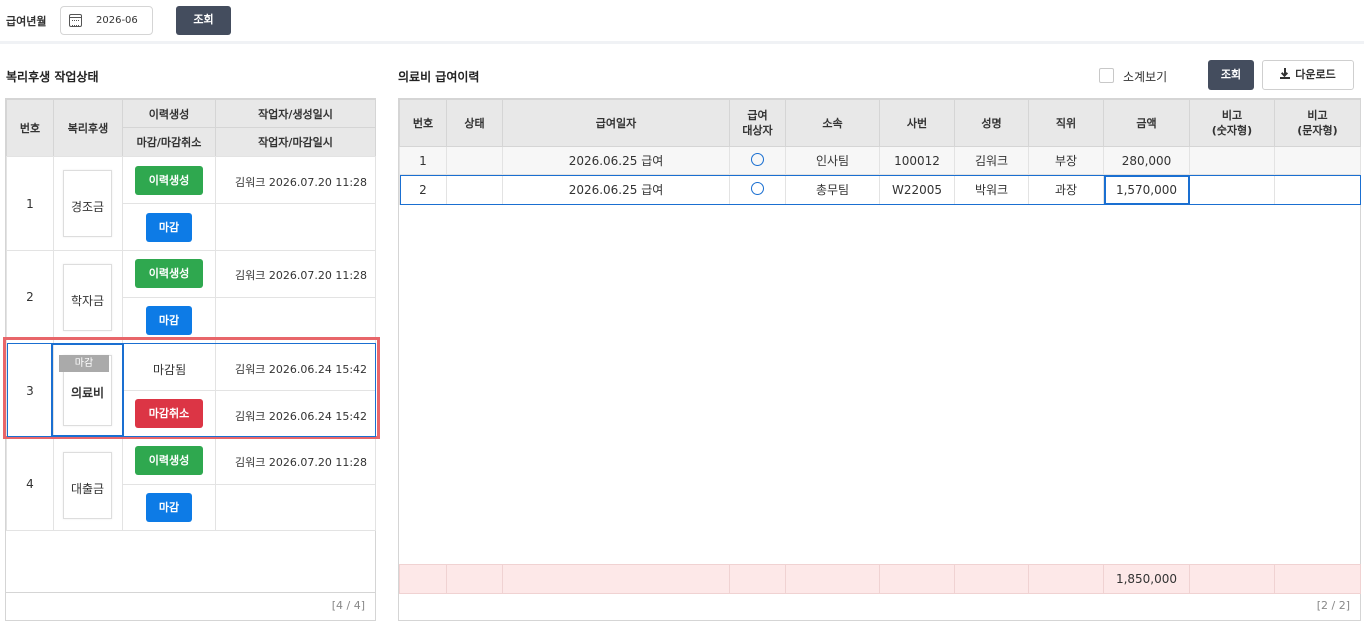  What do you see at coordinates (170, 370) in the screenshot?
I see `closed-status: 마감됨` at bounding box center [170, 370].